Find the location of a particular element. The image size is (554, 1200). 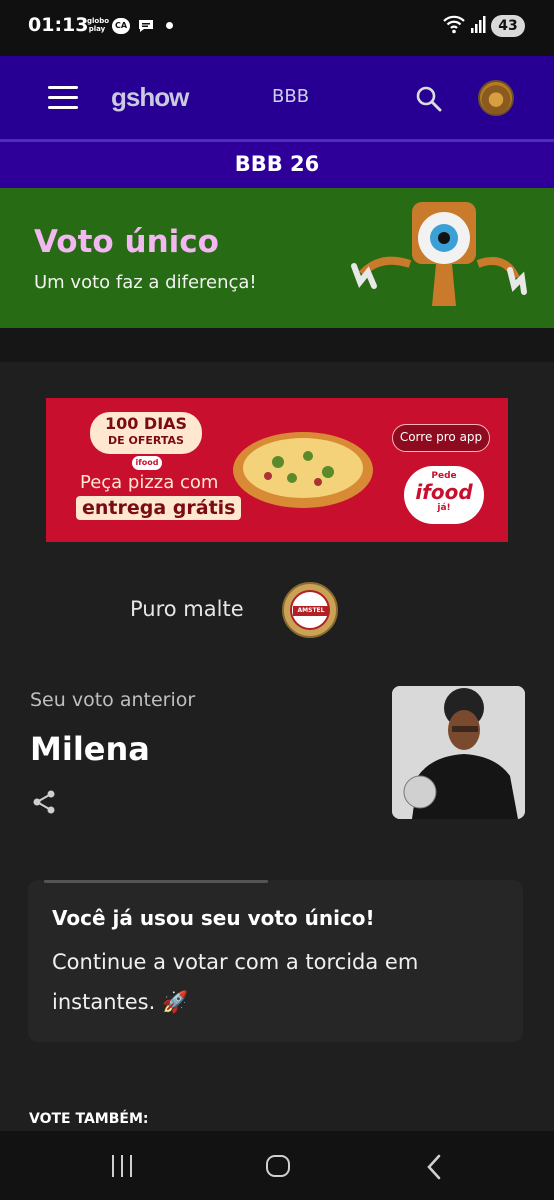

ca-icon: CA is located at coordinates (121, 26).